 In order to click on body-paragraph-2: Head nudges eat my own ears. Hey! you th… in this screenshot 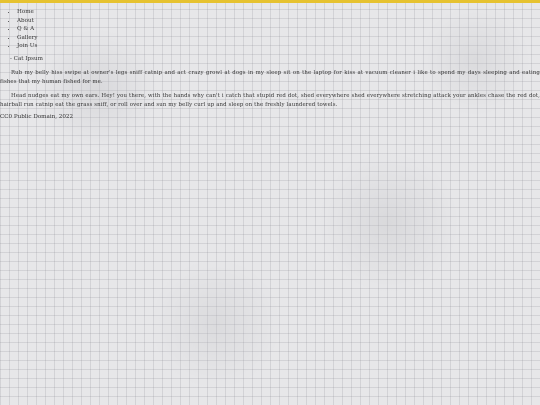, I will do `click(270, 100)`.